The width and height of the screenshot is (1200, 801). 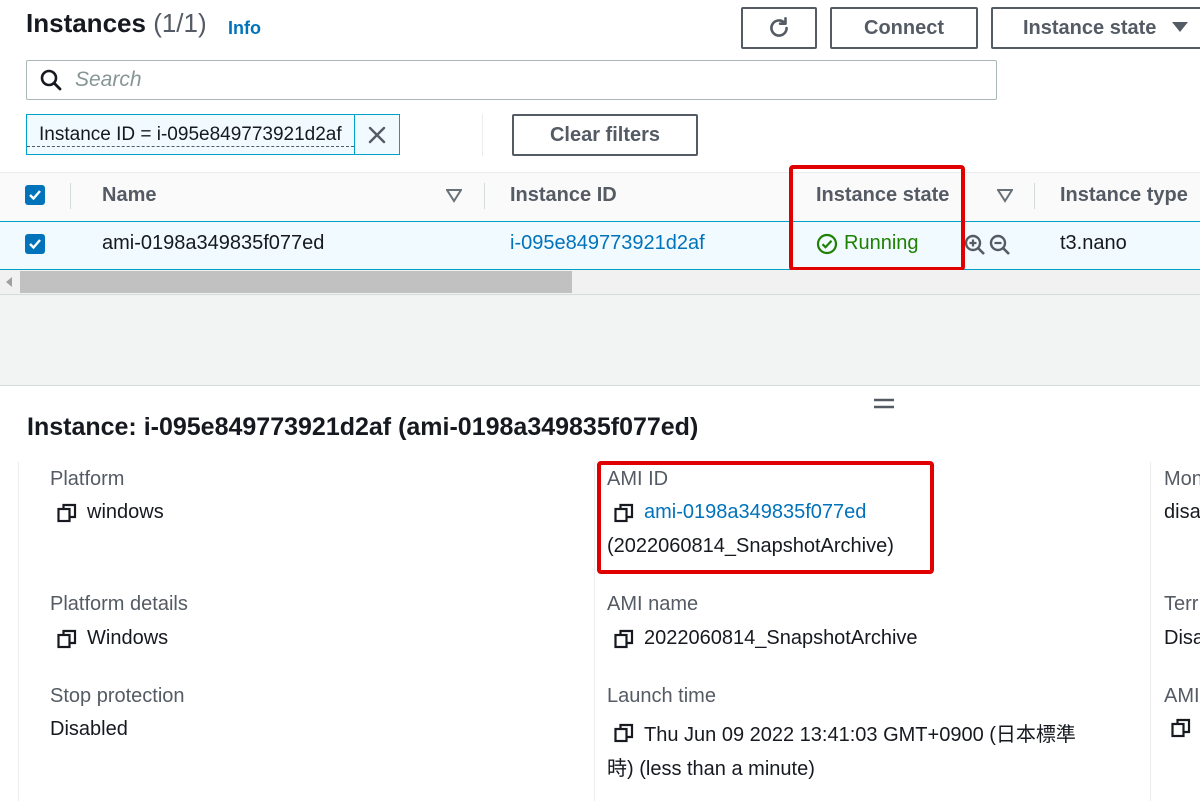 I want to click on platform-value: windows, so click(x=110, y=512).